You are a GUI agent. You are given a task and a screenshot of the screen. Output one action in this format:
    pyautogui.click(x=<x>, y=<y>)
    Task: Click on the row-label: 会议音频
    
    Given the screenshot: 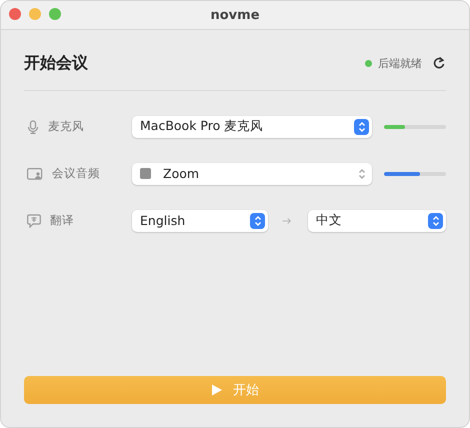 What is the action you would take?
    pyautogui.click(x=76, y=173)
    